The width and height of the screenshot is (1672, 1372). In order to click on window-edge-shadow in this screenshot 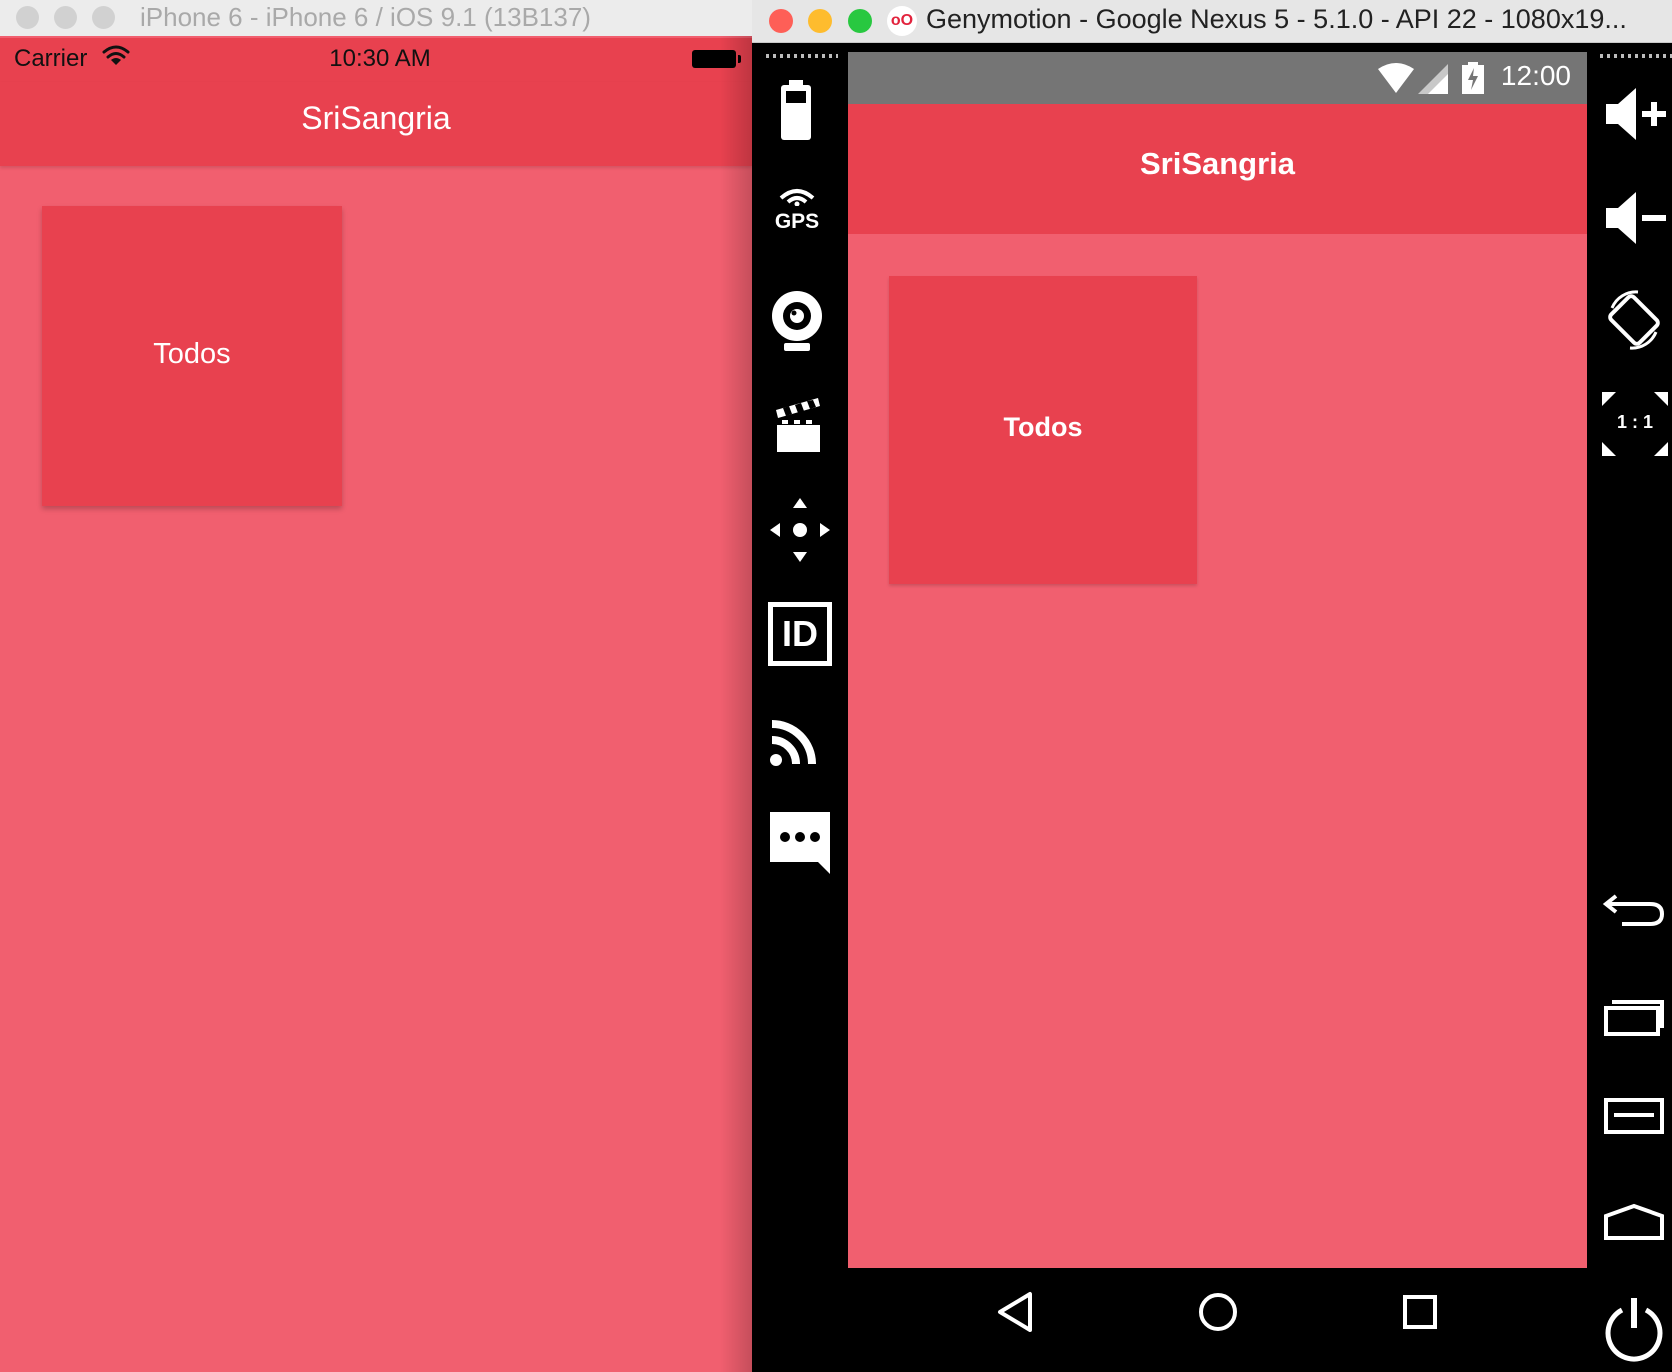, I will do `click(736, 704)`.